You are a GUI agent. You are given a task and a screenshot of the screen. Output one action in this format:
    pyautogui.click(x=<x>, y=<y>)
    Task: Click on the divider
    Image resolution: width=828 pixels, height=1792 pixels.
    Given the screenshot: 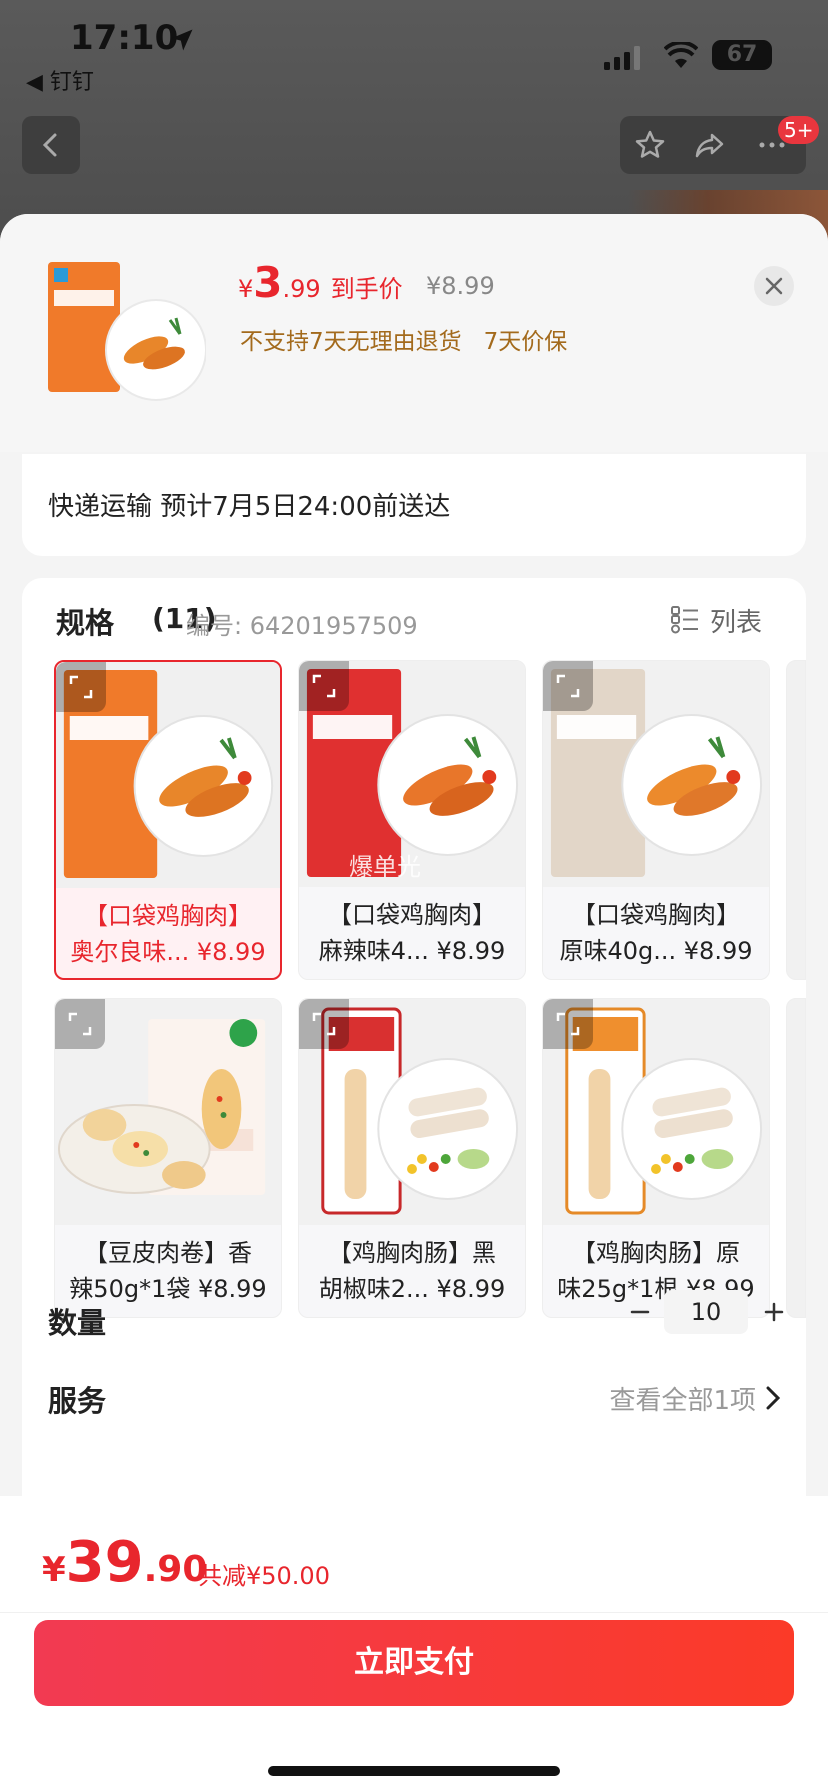 What is the action you would take?
    pyautogui.click(x=414, y=1612)
    